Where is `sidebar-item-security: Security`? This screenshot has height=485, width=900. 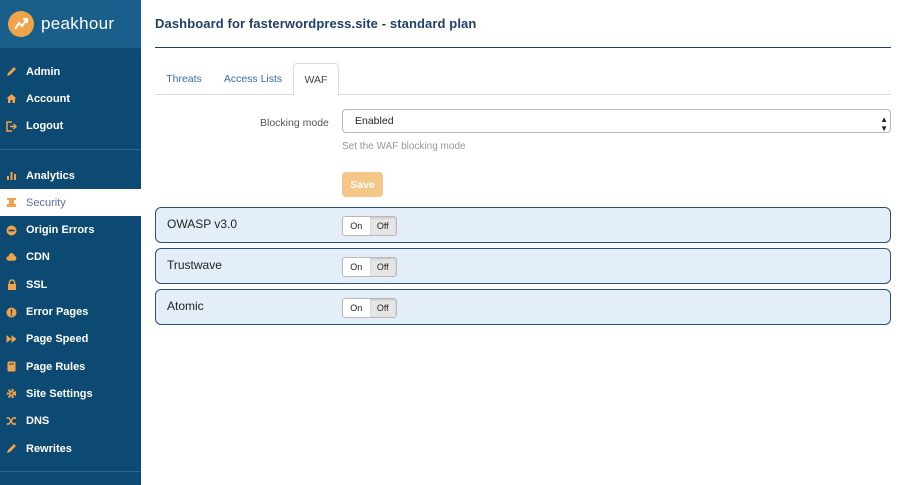 sidebar-item-security: Security is located at coordinates (70, 203).